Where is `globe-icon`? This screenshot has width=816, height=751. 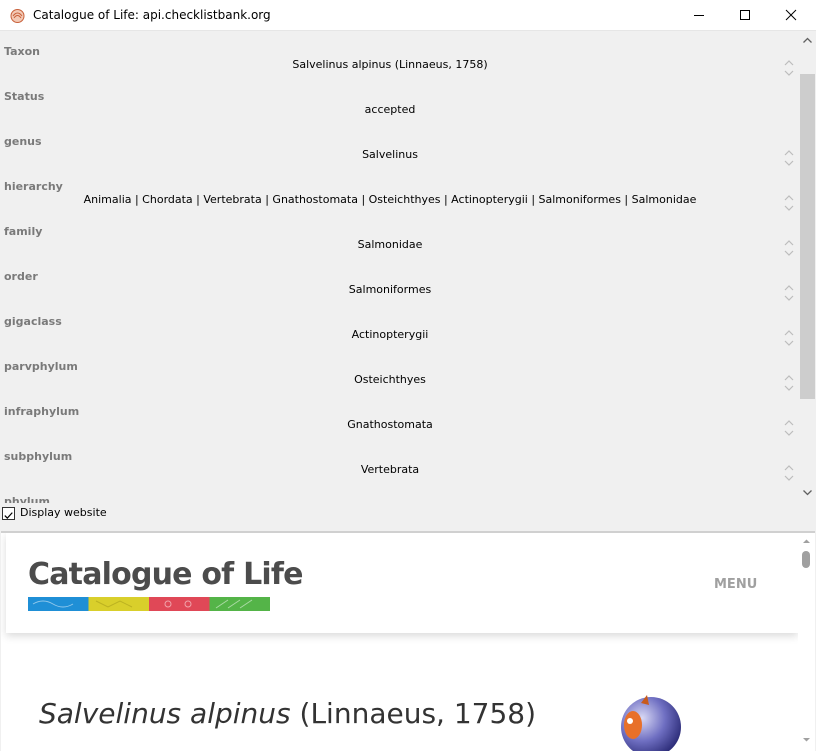 globe-icon is located at coordinates (651, 723).